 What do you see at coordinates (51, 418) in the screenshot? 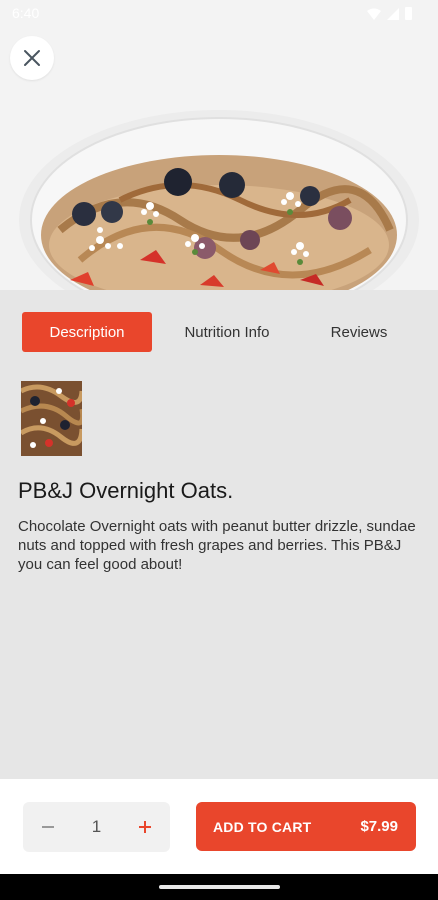
I see `product-thumbnail` at bounding box center [51, 418].